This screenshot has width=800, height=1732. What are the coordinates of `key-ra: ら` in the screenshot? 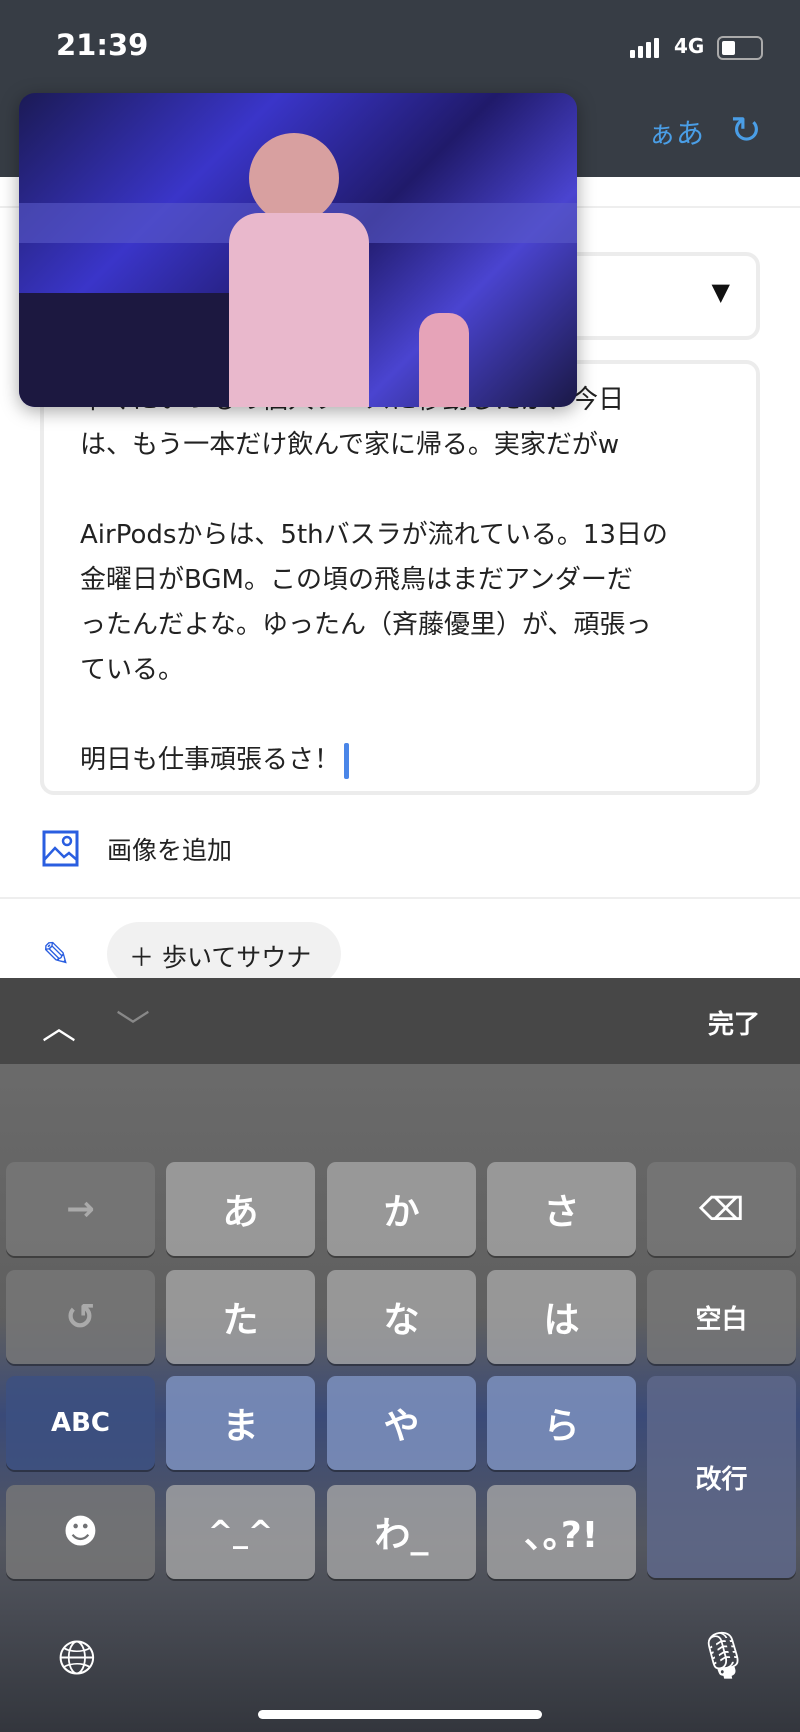 It's located at (561, 1423).